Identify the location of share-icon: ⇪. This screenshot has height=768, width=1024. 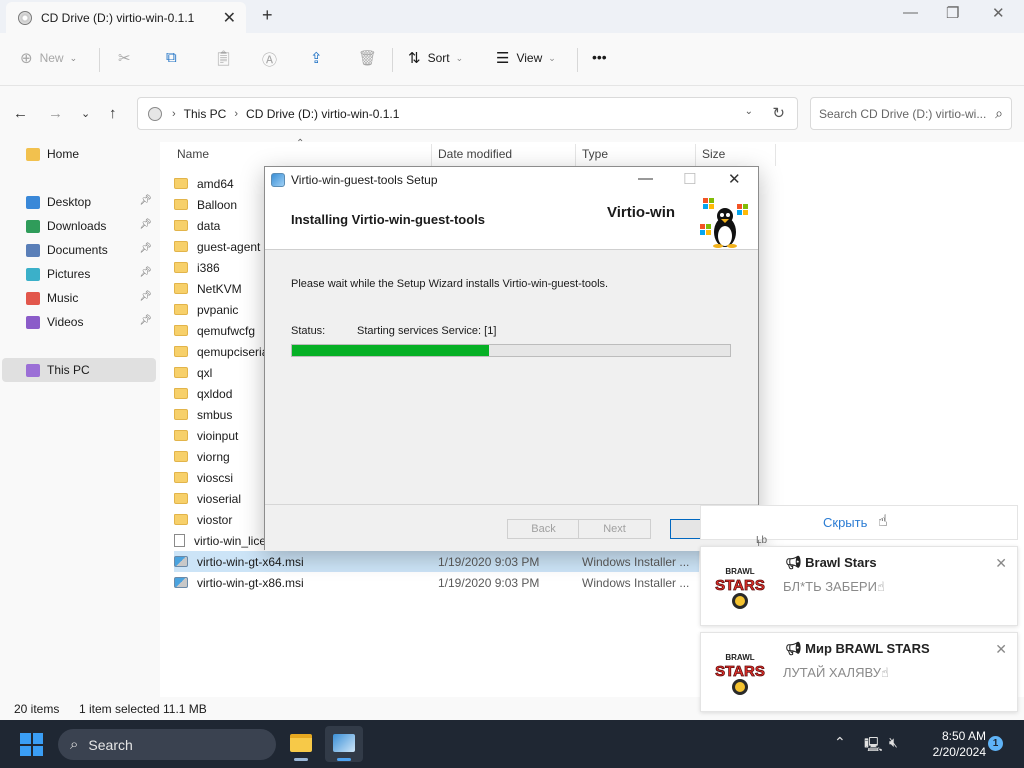
(316, 58).